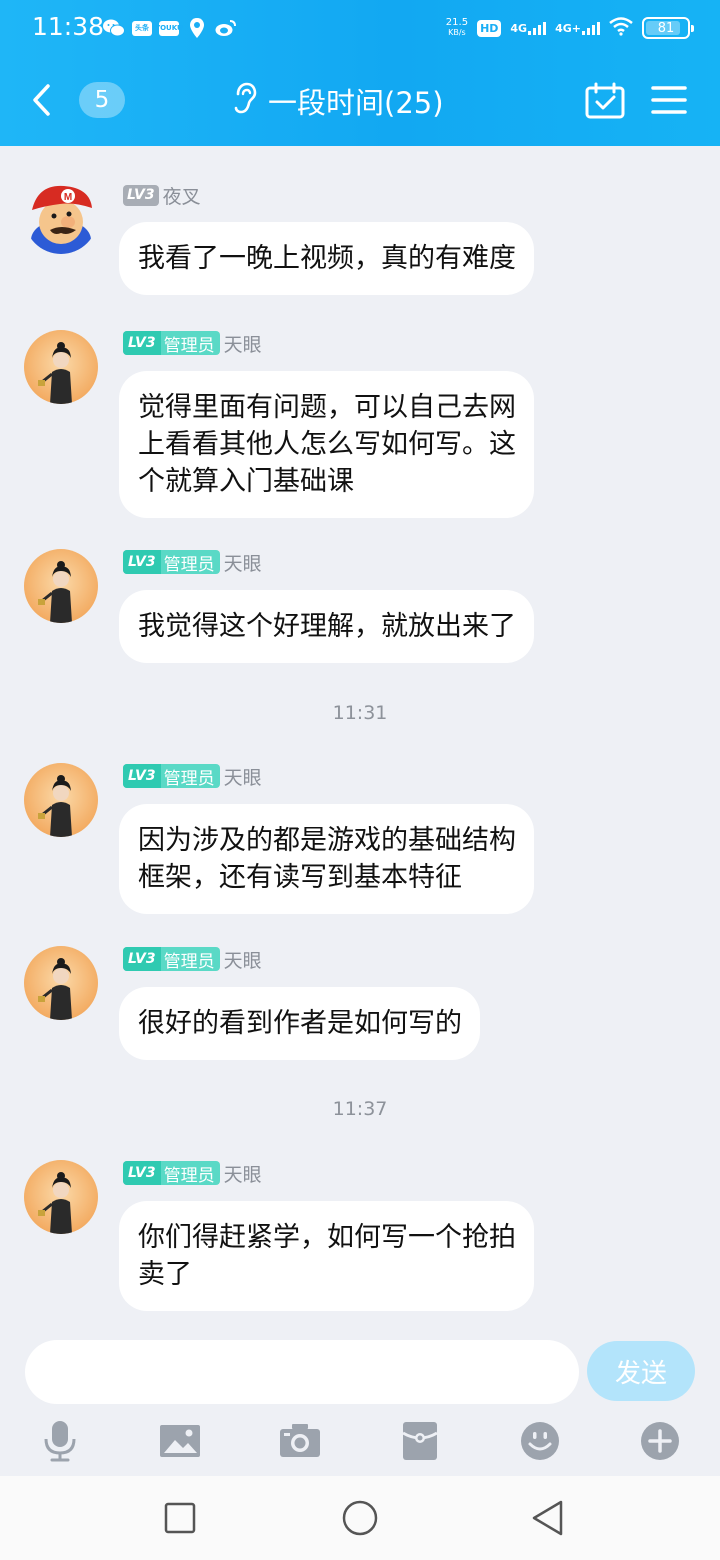 This screenshot has width=720, height=1560. I want to click on svg-text: M, so click(68, 197).